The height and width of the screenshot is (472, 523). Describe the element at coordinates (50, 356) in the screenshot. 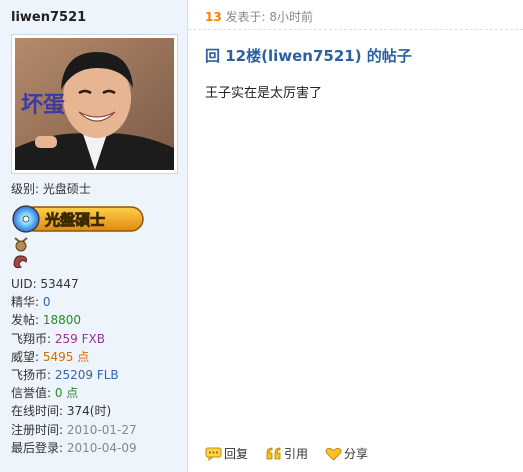

I see `stat-prestige: 威望: 5495 点` at that location.